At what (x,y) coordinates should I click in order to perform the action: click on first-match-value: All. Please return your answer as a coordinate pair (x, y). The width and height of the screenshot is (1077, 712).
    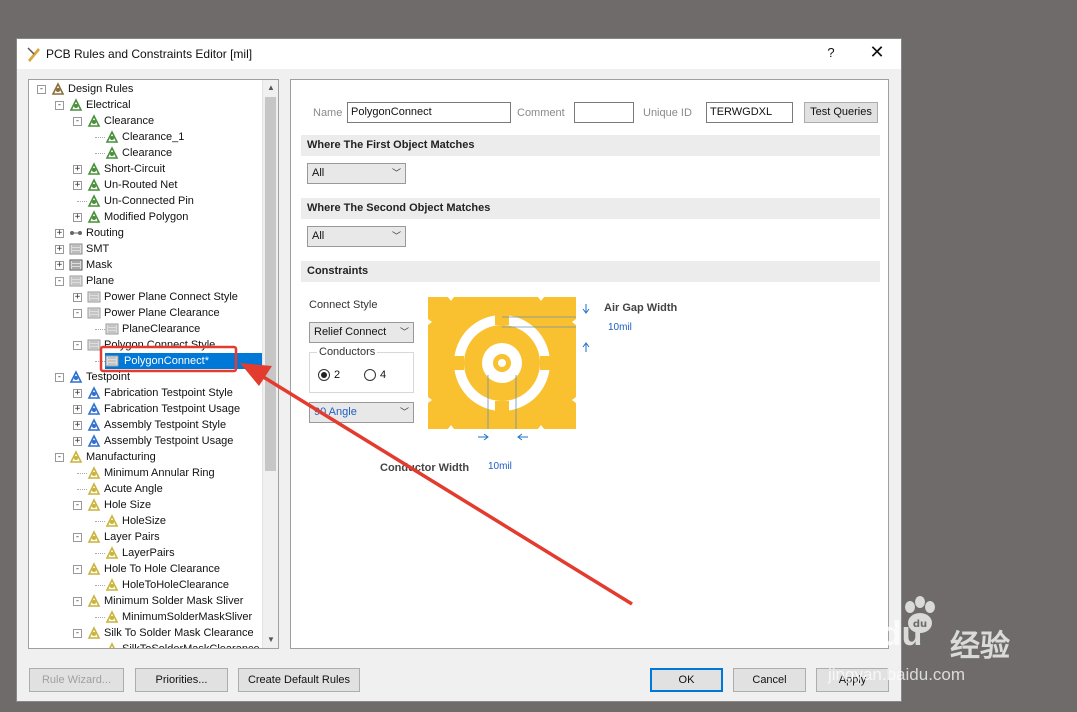
    Looking at the image, I should click on (318, 173).